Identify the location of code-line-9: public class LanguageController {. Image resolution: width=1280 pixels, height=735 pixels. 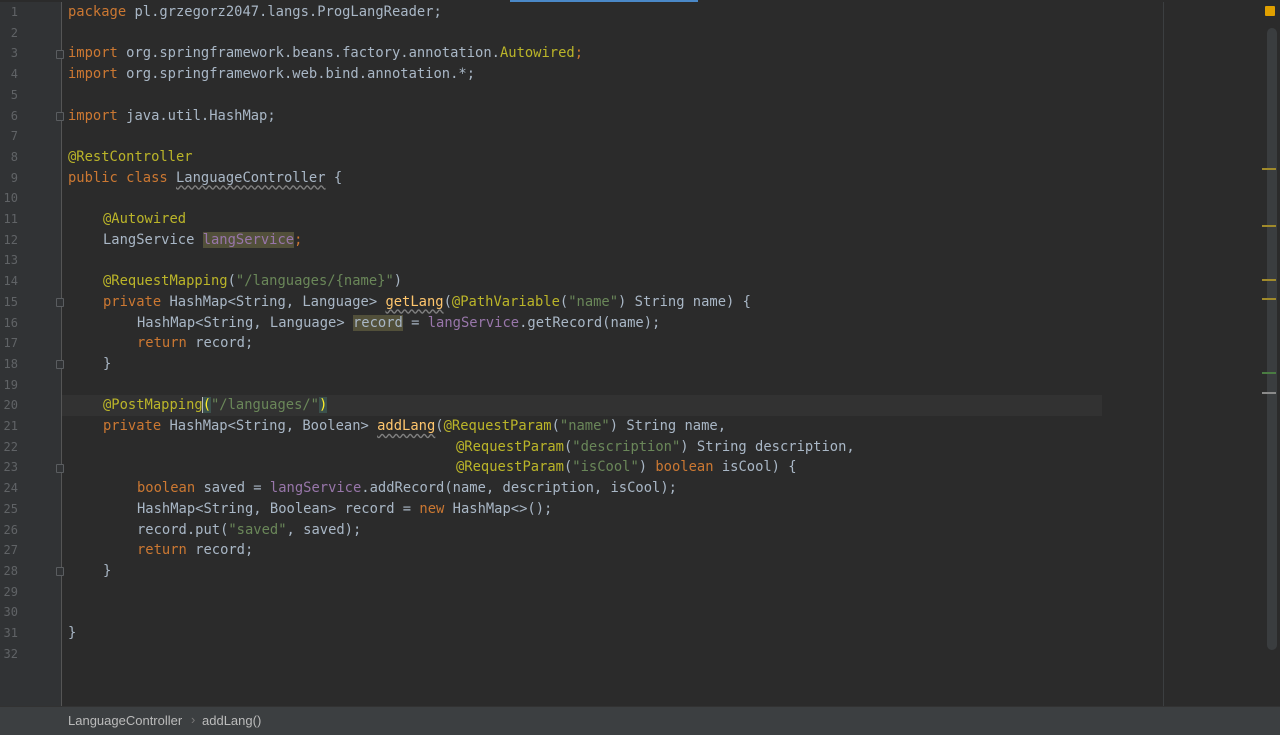
(205, 178).